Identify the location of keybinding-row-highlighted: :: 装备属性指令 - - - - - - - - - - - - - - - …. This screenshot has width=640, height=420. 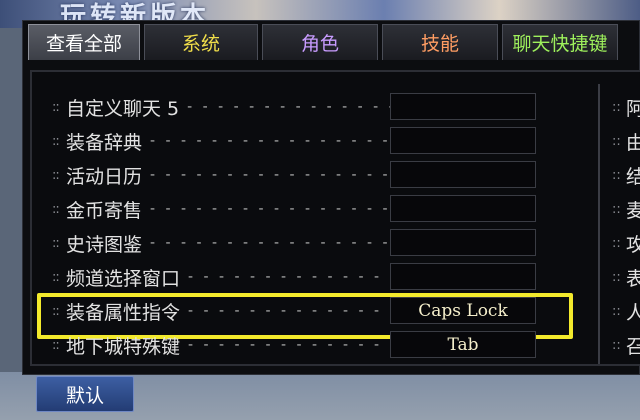
(305, 316).